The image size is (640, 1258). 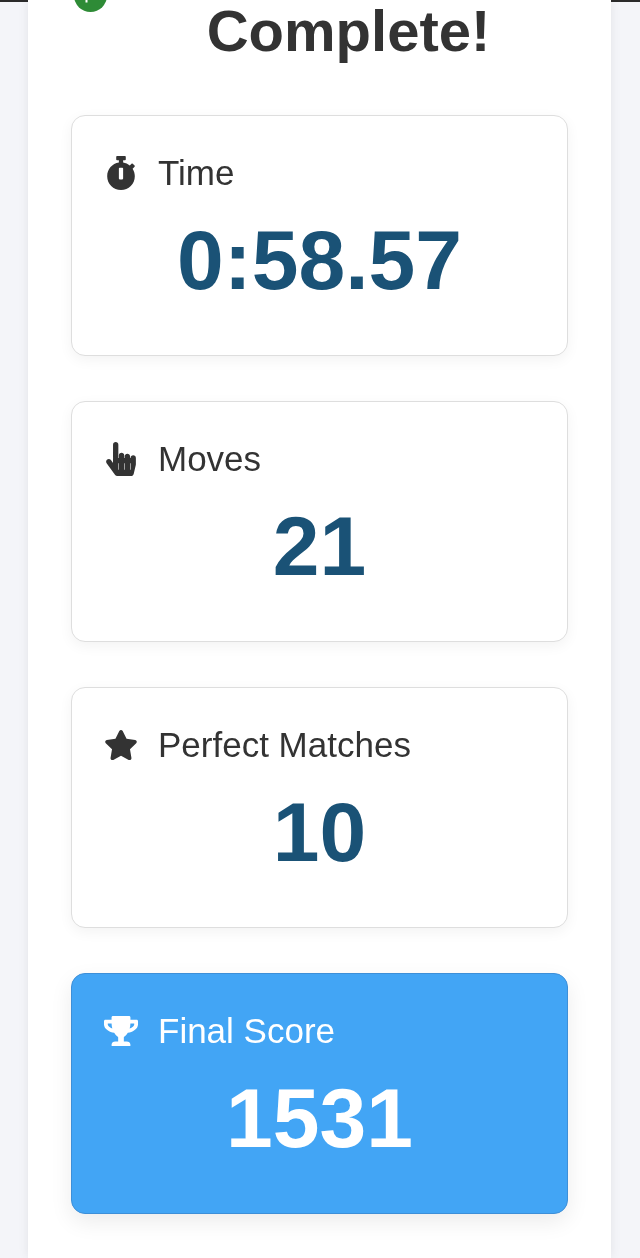 What do you see at coordinates (121, 1030) in the screenshot?
I see `trophy-icon` at bounding box center [121, 1030].